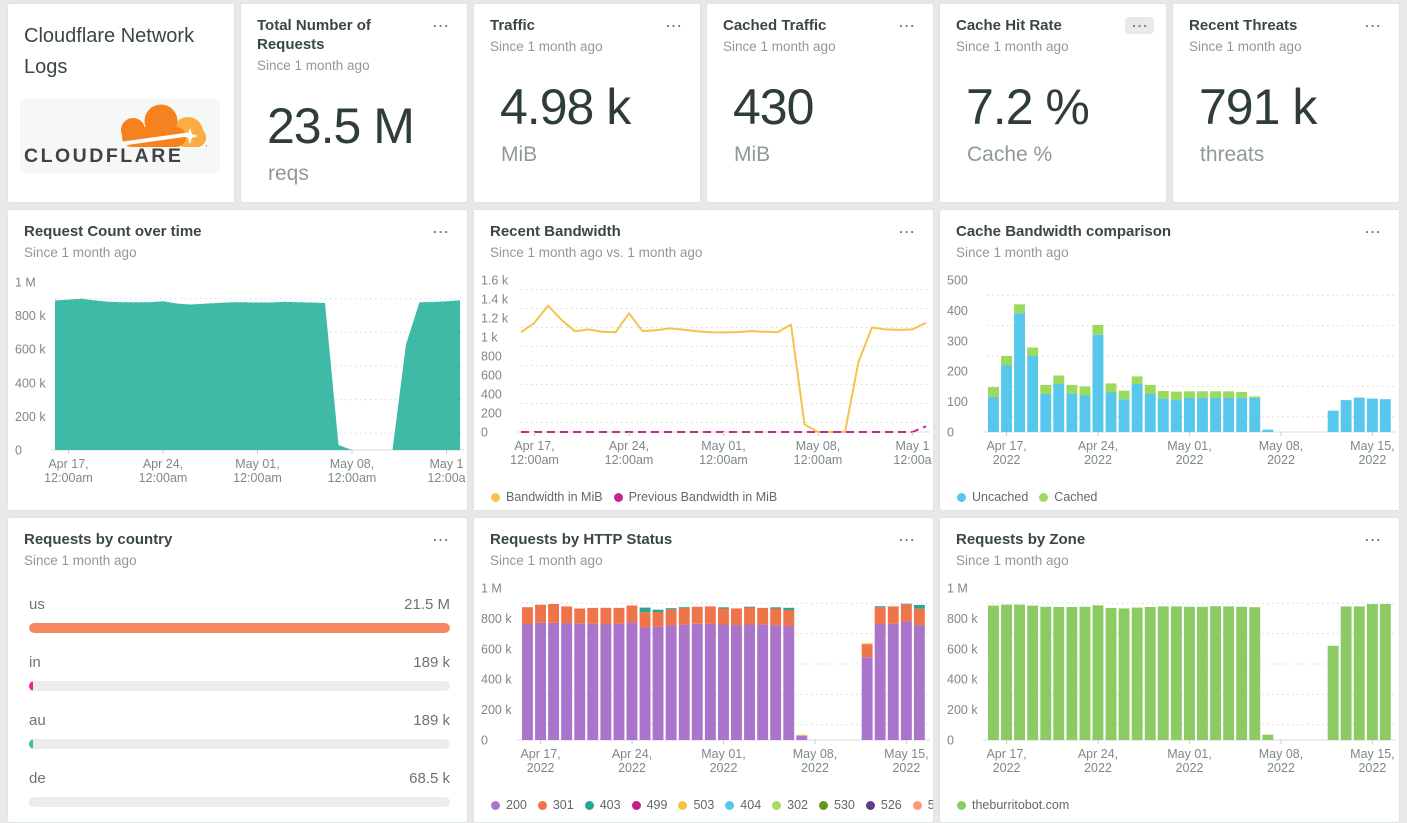  Describe the element at coordinates (1174, 497) in the screenshot. I see `chart-legend: Uncached Cached` at that location.